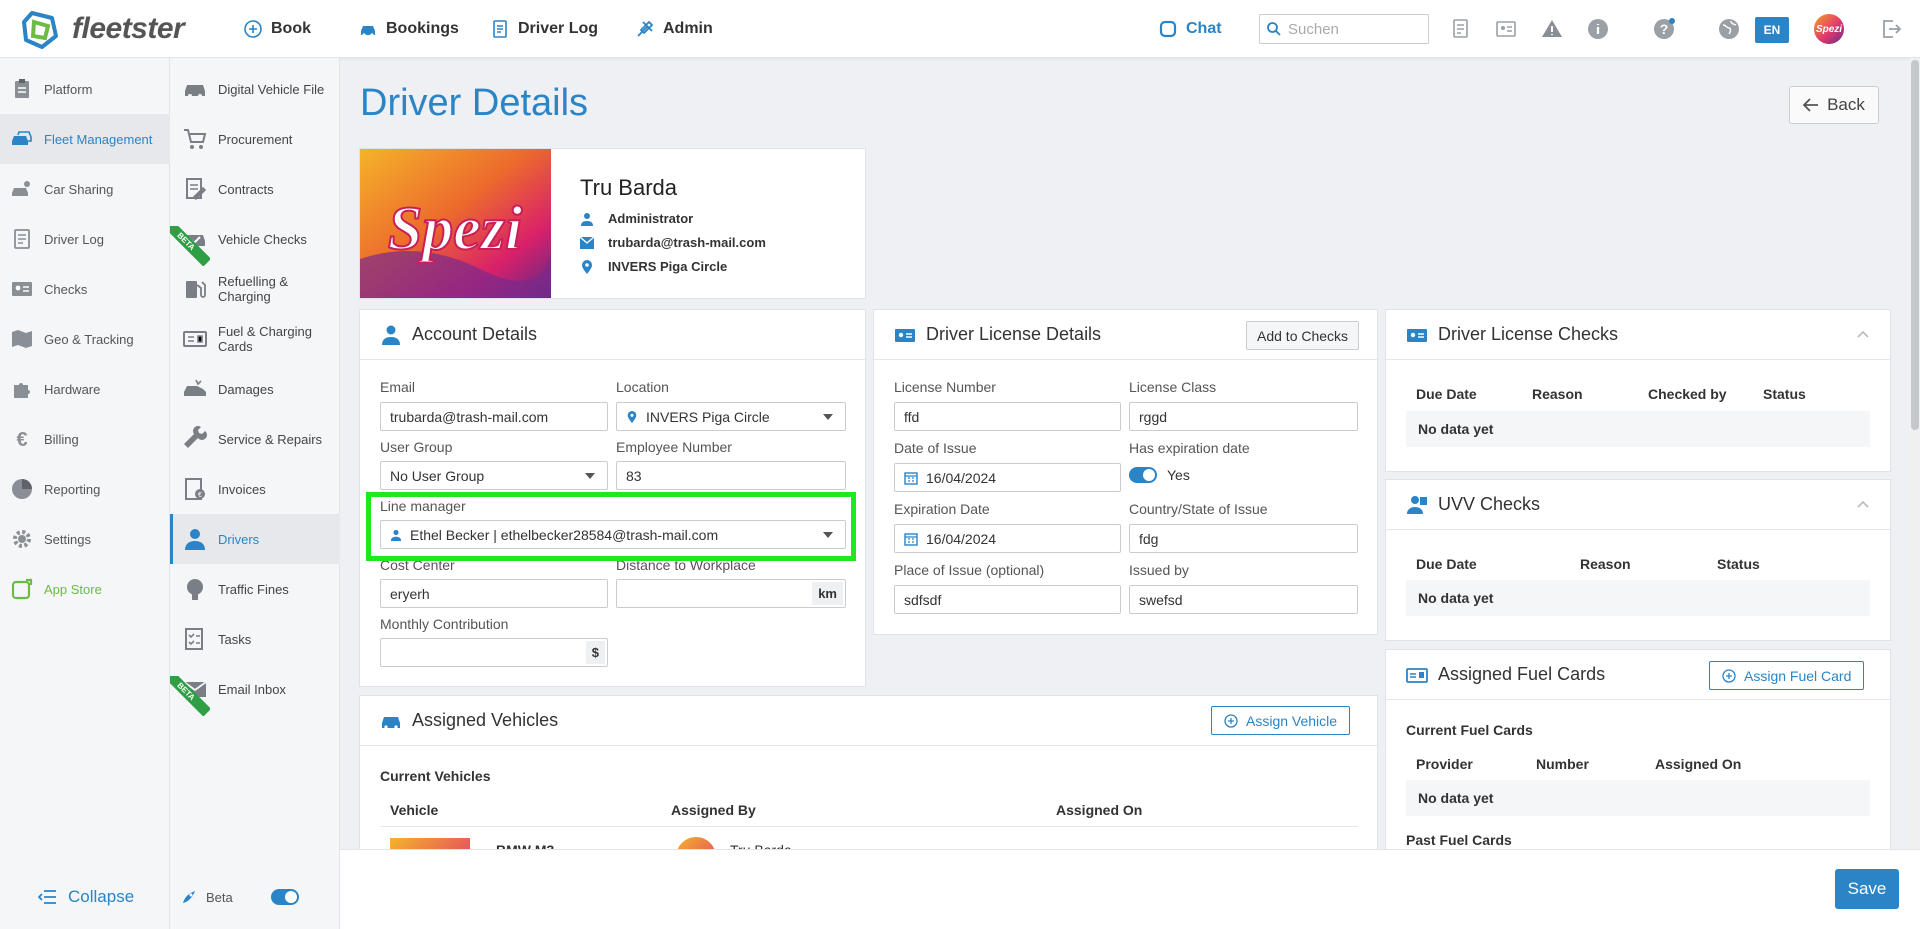  Describe the element at coordinates (1915, 245) in the screenshot. I see `scrollbar-thumb` at that location.